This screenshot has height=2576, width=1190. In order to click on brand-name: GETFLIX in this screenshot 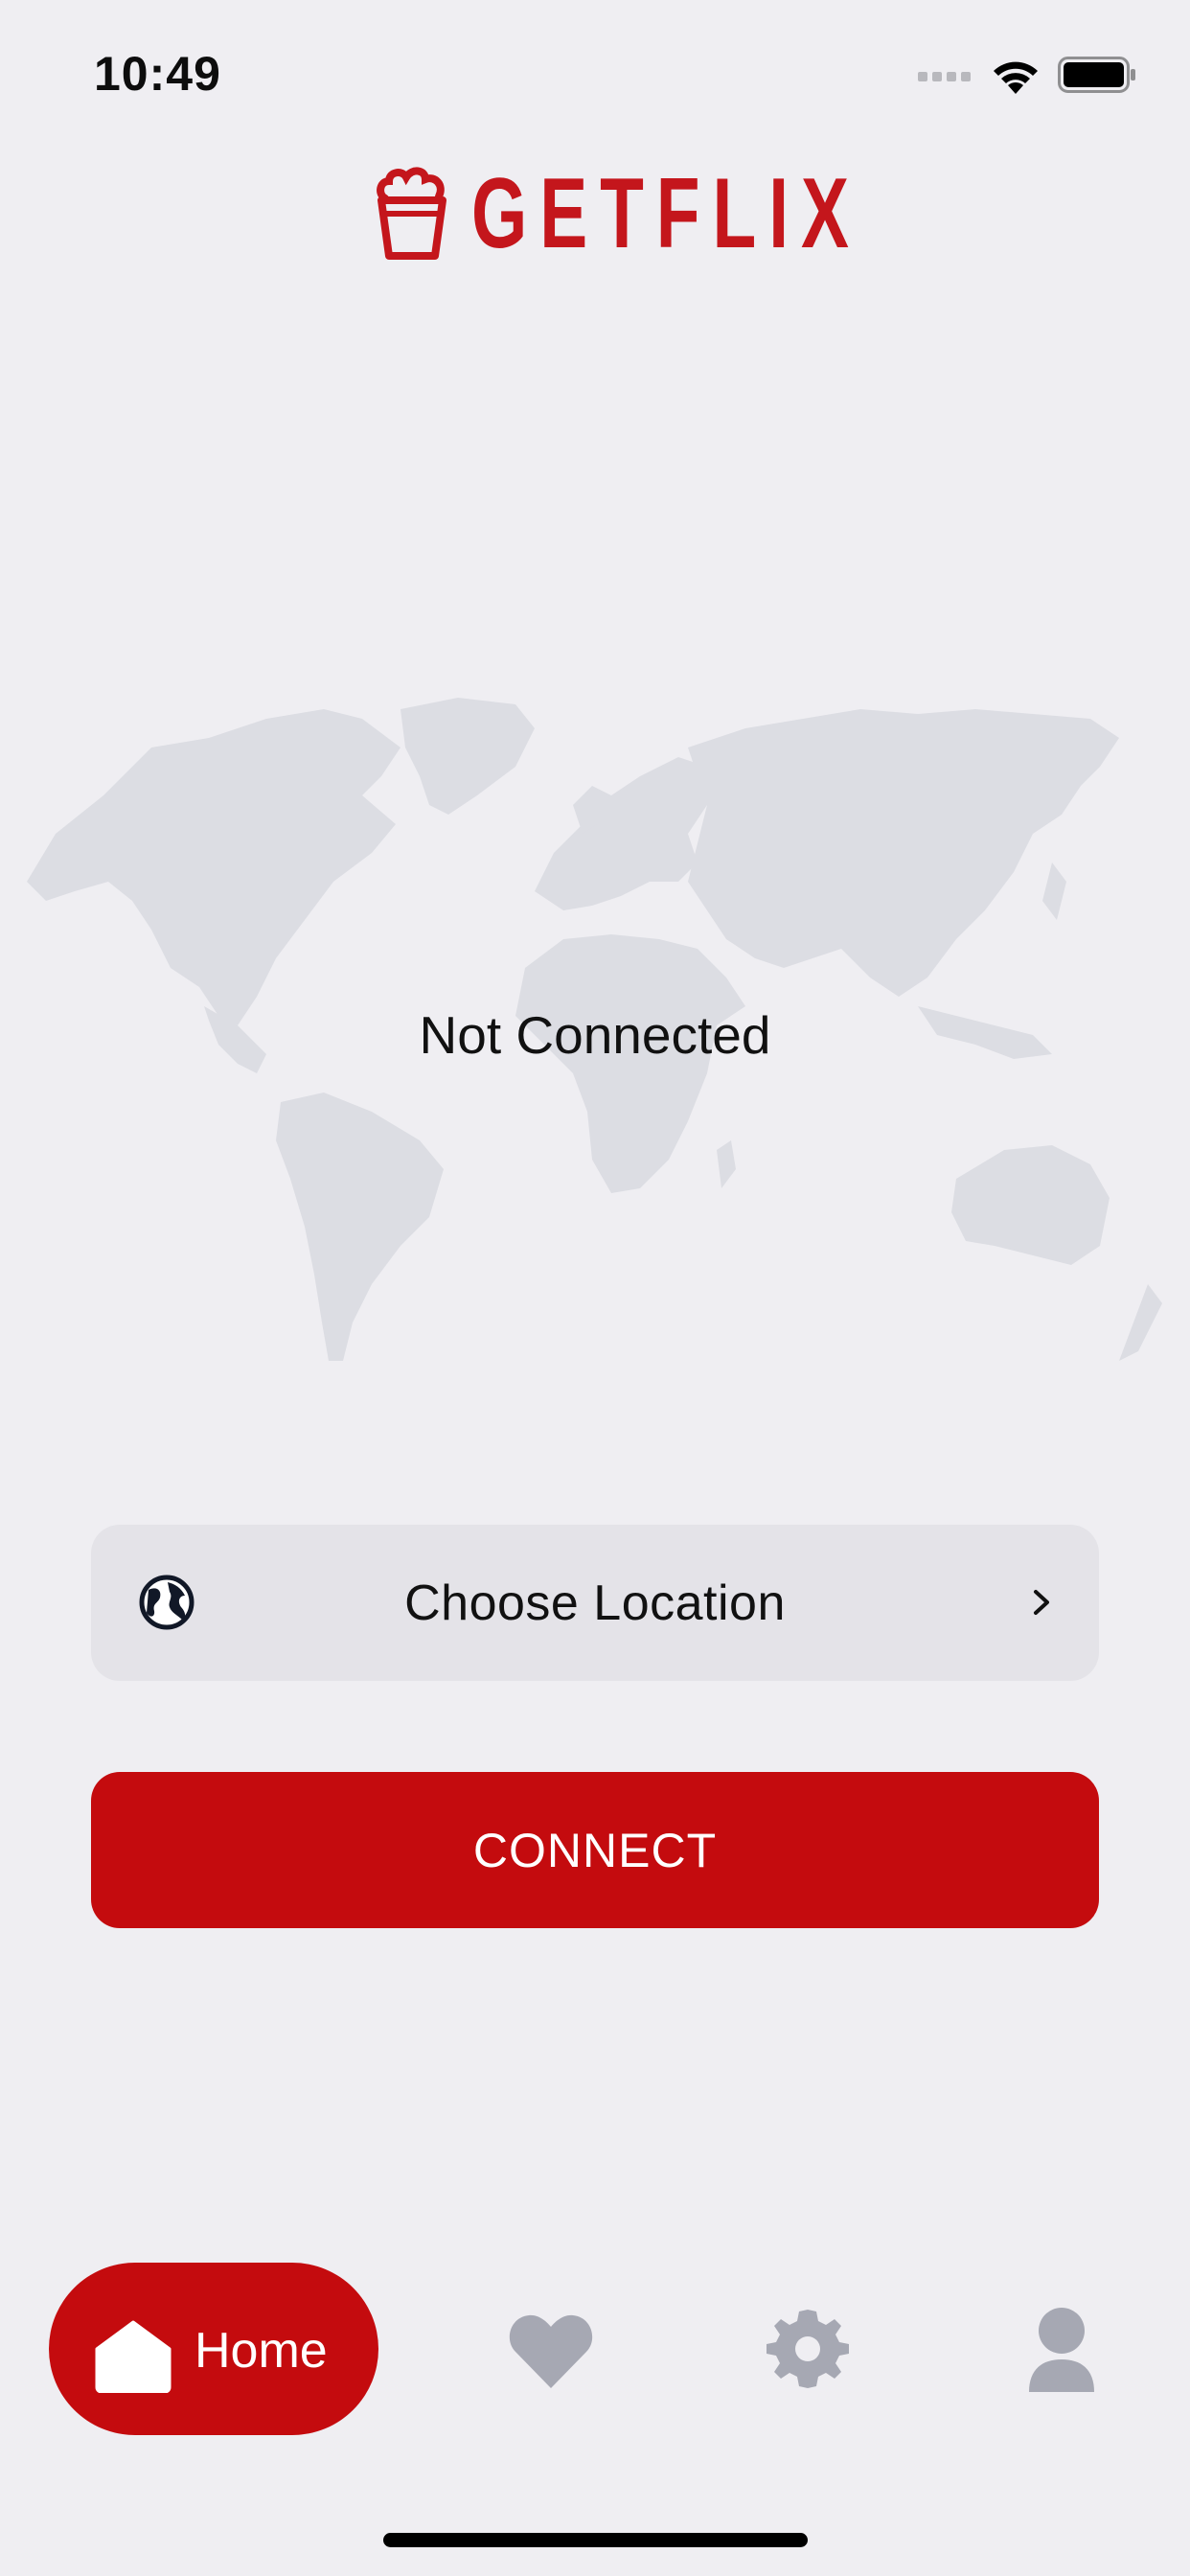, I will do `click(666, 213)`.